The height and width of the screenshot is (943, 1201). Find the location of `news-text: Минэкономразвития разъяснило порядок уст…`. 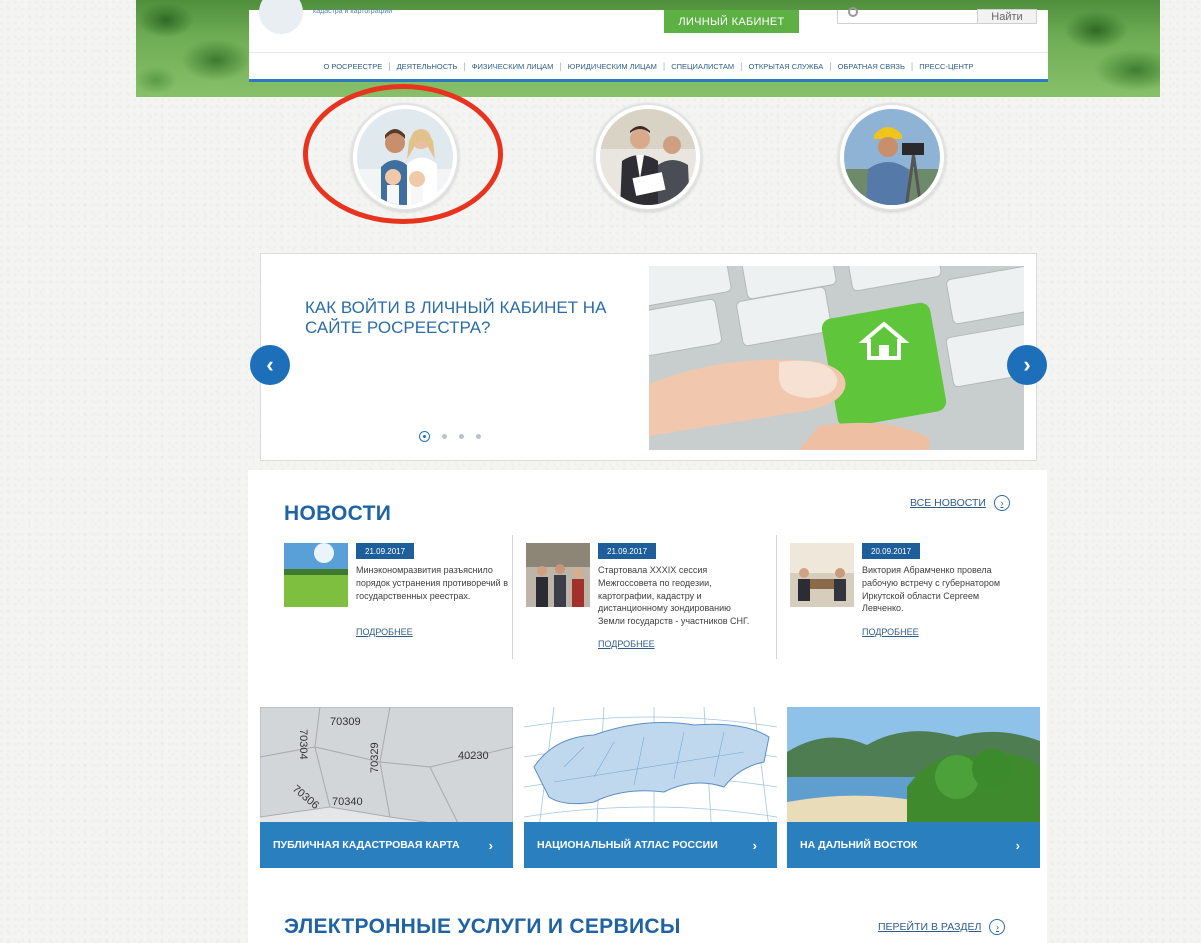

news-text: Минэкономразвития разъяснило порядок уст… is located at coordinates (436, 583).